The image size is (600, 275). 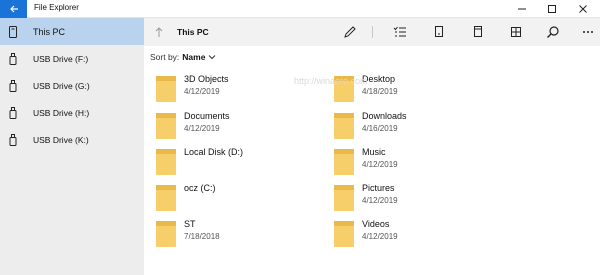 I want to click on sidebar-item-usb-g: USB Drive (G:), so click(x=72, y=85).